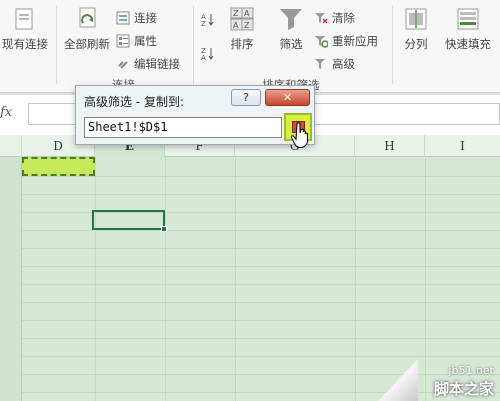 Image resolution: width=500 pixels, height=401 pixels. Describe the element at coordinates (25, 44) in the screenshot. I see `existing-connections-label: 现有连接` at that location.